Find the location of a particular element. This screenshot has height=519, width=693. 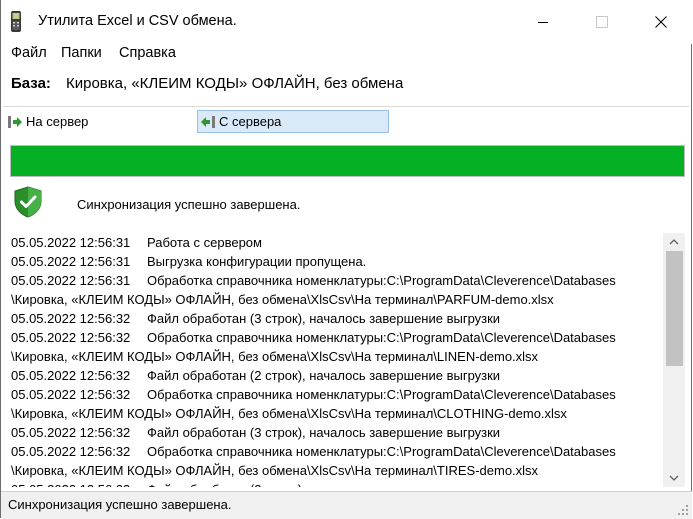

progress-fill is located at coordinates (347, 161).